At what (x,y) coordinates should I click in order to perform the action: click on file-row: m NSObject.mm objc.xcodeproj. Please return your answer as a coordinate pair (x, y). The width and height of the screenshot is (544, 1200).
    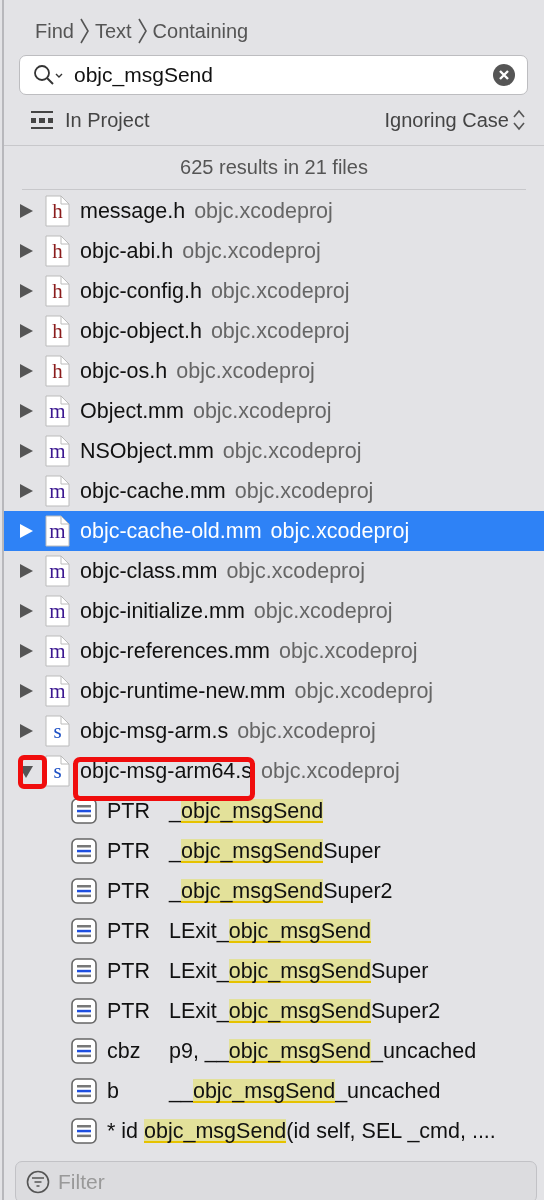
    Looking at the image, I should click on (274, 451).